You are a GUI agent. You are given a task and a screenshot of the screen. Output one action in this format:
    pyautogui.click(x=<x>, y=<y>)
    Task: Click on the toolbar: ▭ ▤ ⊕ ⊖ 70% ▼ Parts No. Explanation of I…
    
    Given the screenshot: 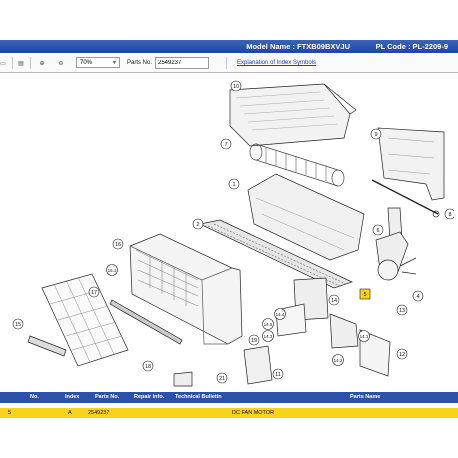 What is the action you would take?
    pyautogui.click(x=229, y=64)
    